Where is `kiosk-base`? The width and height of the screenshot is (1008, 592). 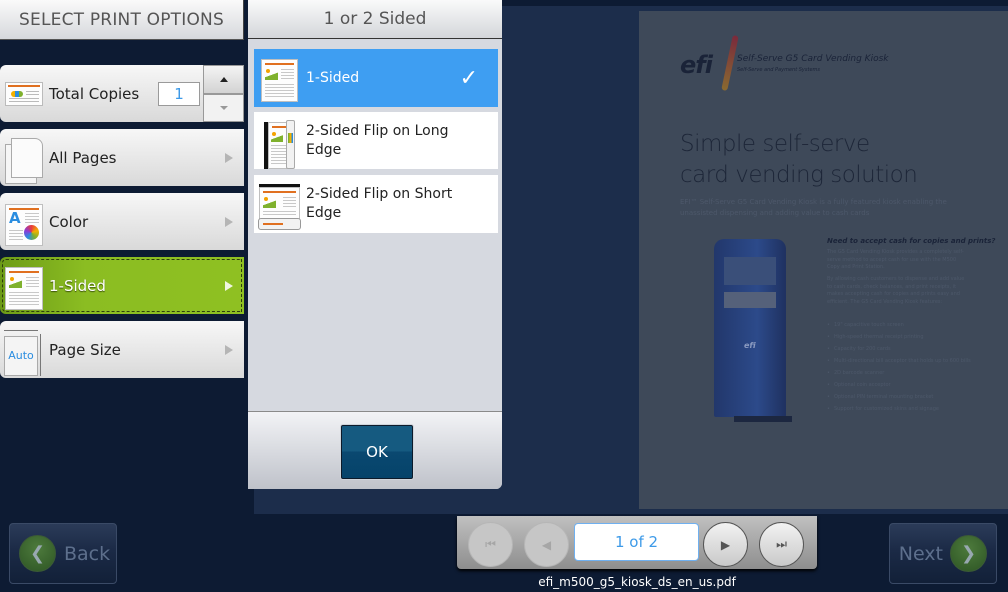 kiosk-base is located at coordinates (763, 419).